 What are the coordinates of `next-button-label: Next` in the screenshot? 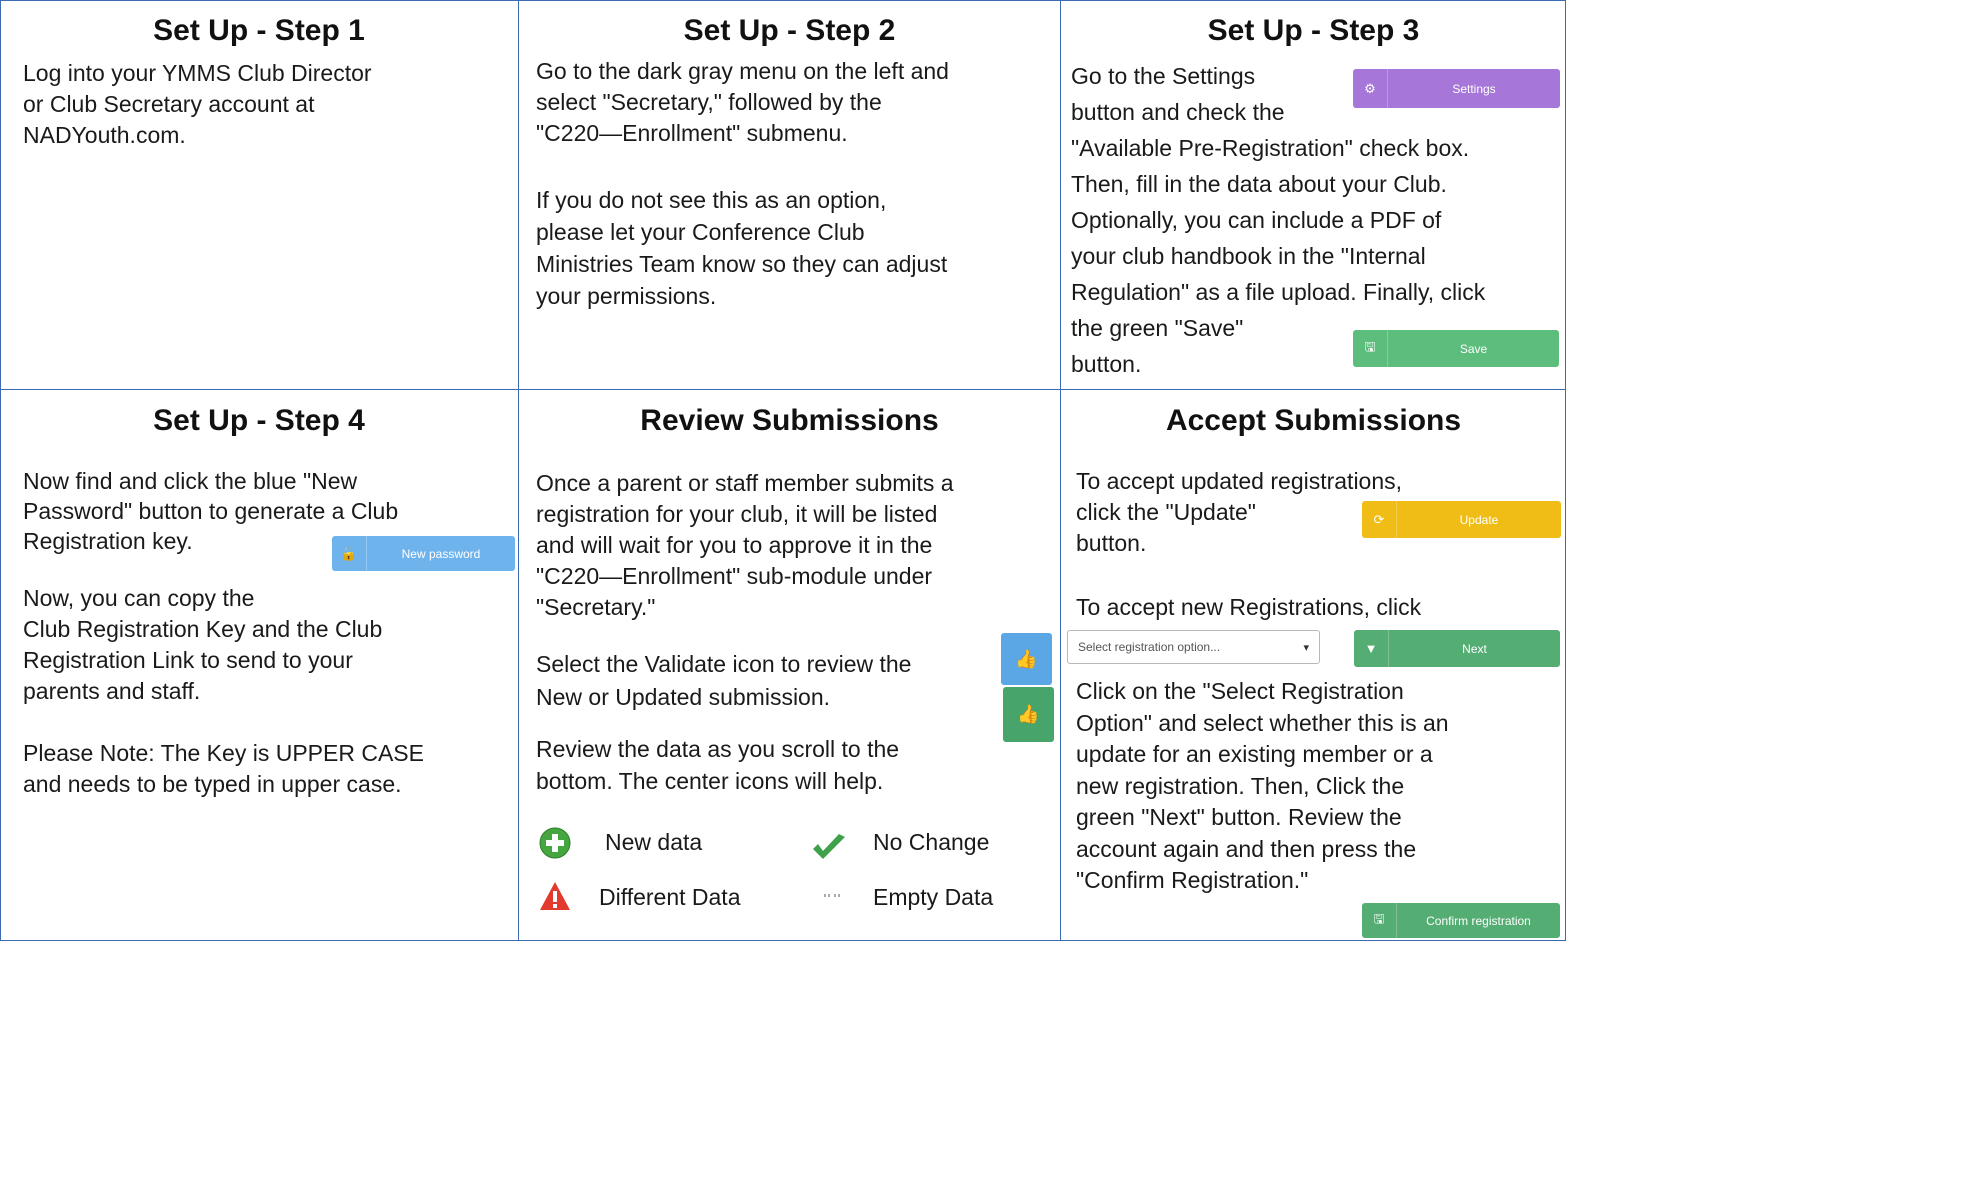 It's located at (1474, 648).